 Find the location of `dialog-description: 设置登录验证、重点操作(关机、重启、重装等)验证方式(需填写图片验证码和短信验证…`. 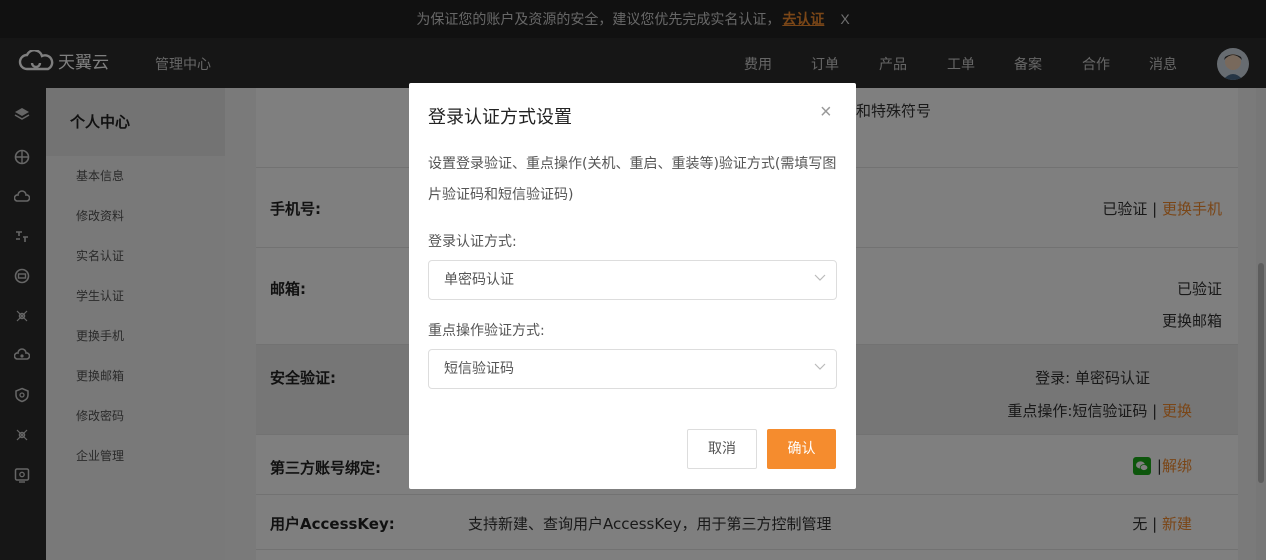

dialog-description: 设置登录验证、重点操作(关机、重启、重装等)验证方式(需填写图片验证码和短信验证… is located at coordinates (632, 179).